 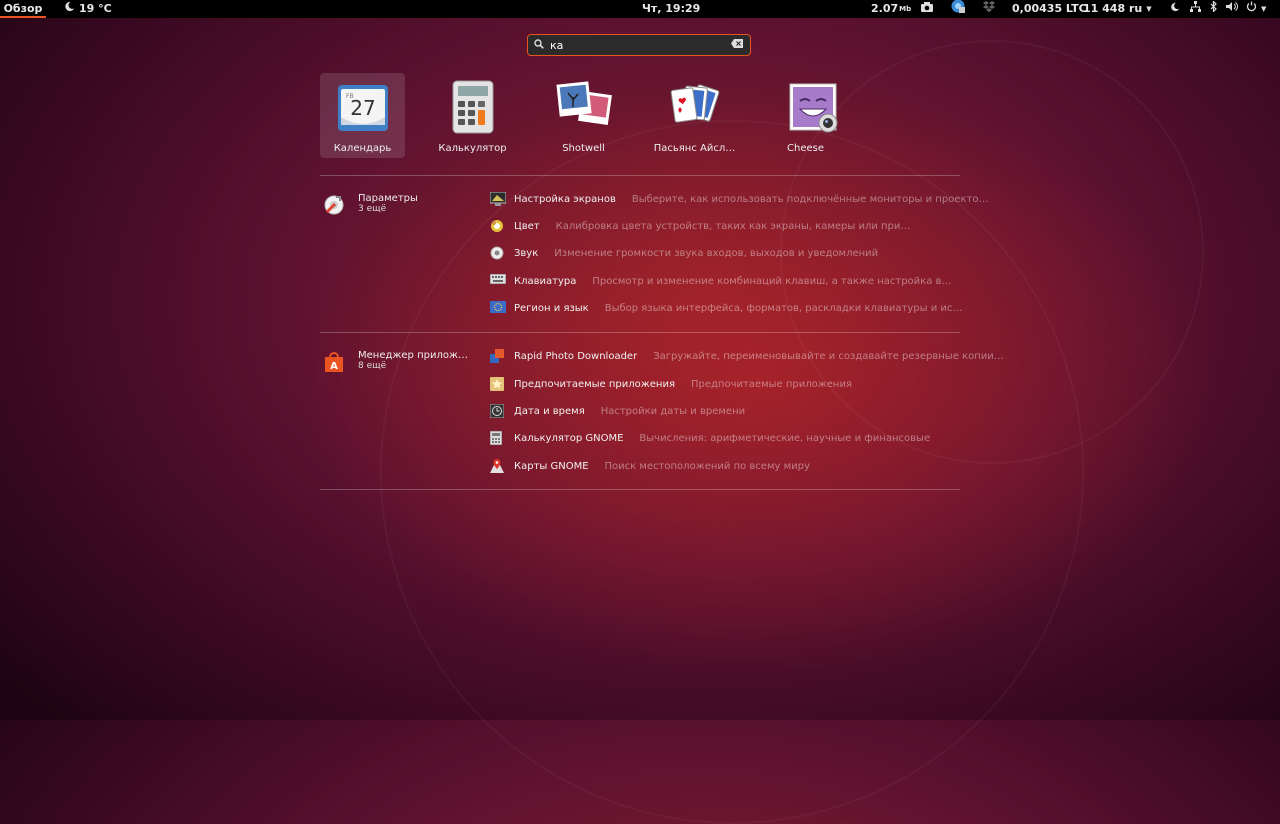 I want to click on clock-button: Чт, 19:29, so click(x=671, y=9).